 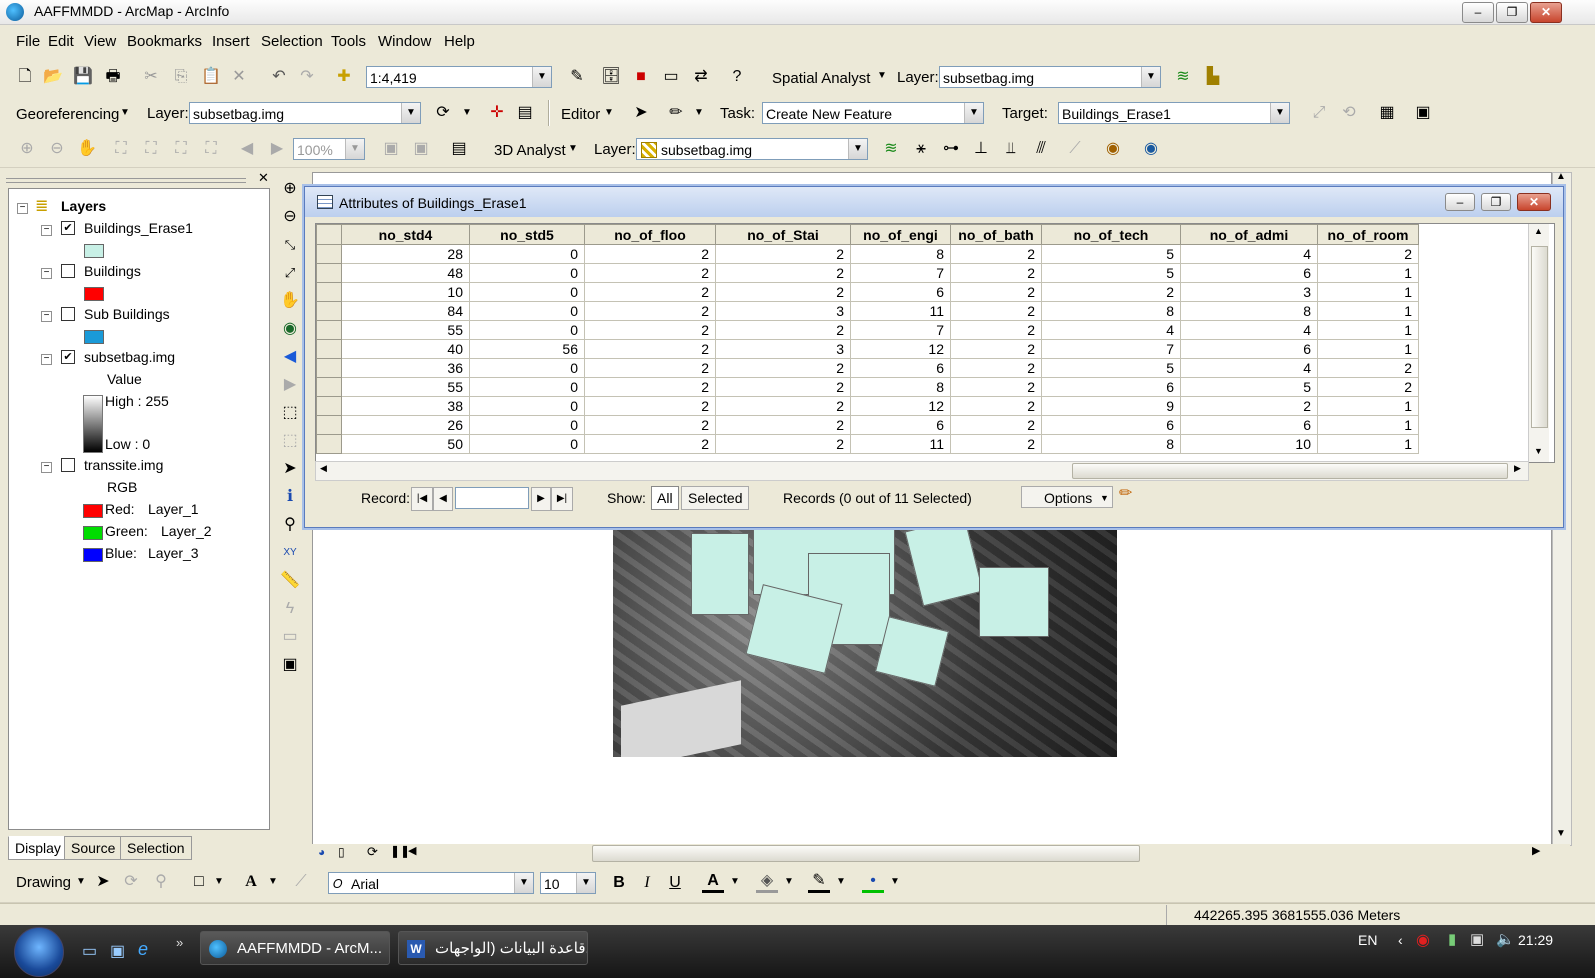 What do you see at coordinates (443, 499) in the screenshot?
I see `previous-record-icon: ◀` at bounding box center [443, 499].